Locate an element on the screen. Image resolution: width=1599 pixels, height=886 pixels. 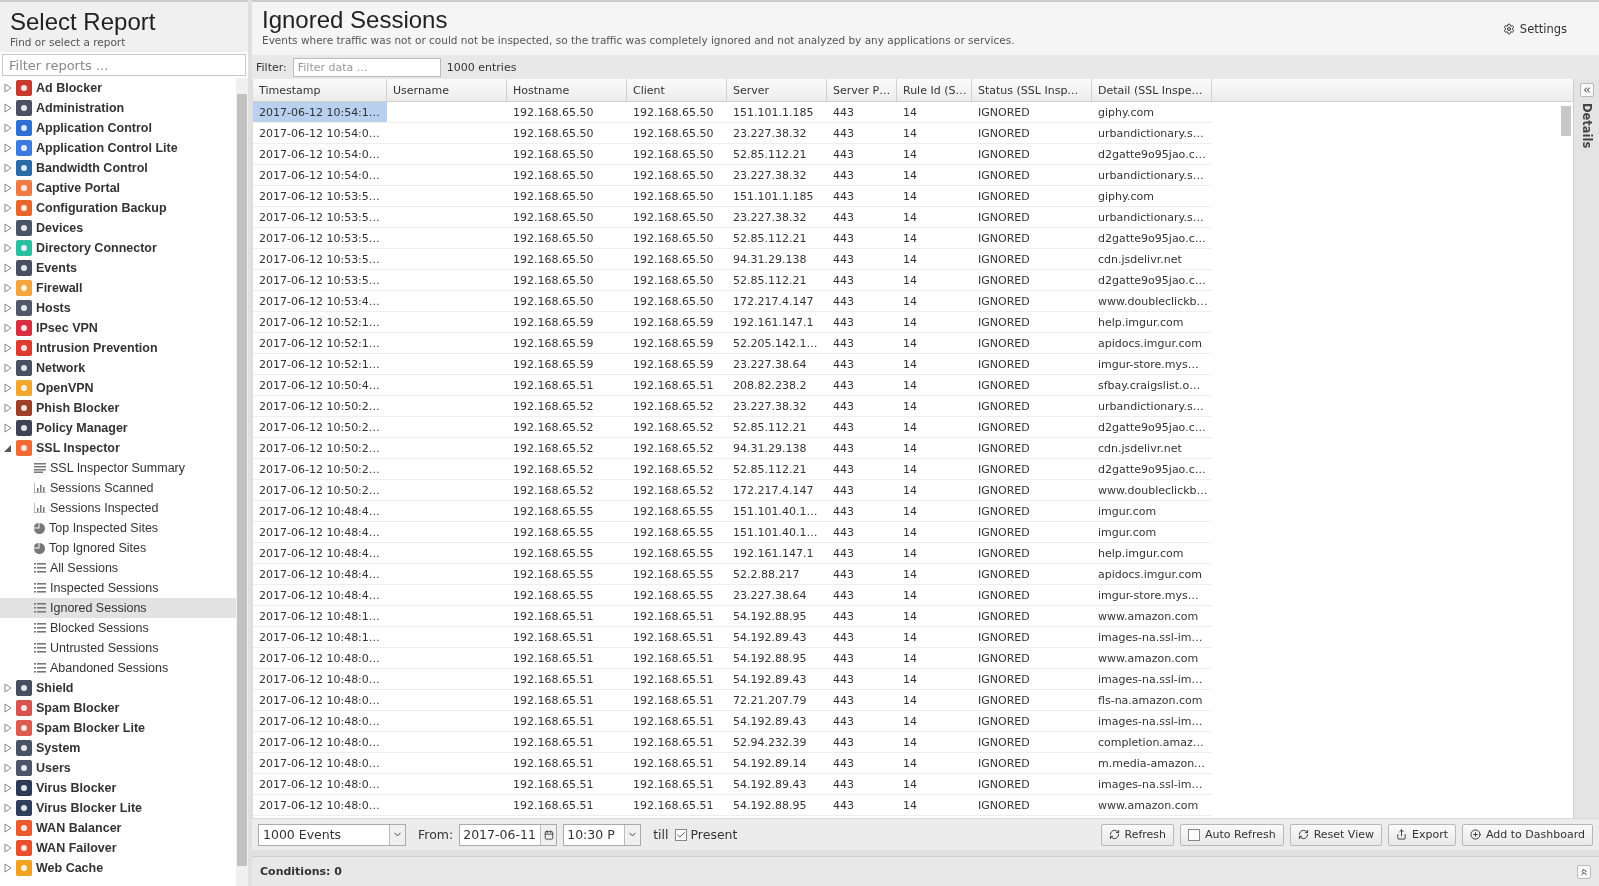
tree-item: Ignored Sessions is located at coordinates (118, 608).